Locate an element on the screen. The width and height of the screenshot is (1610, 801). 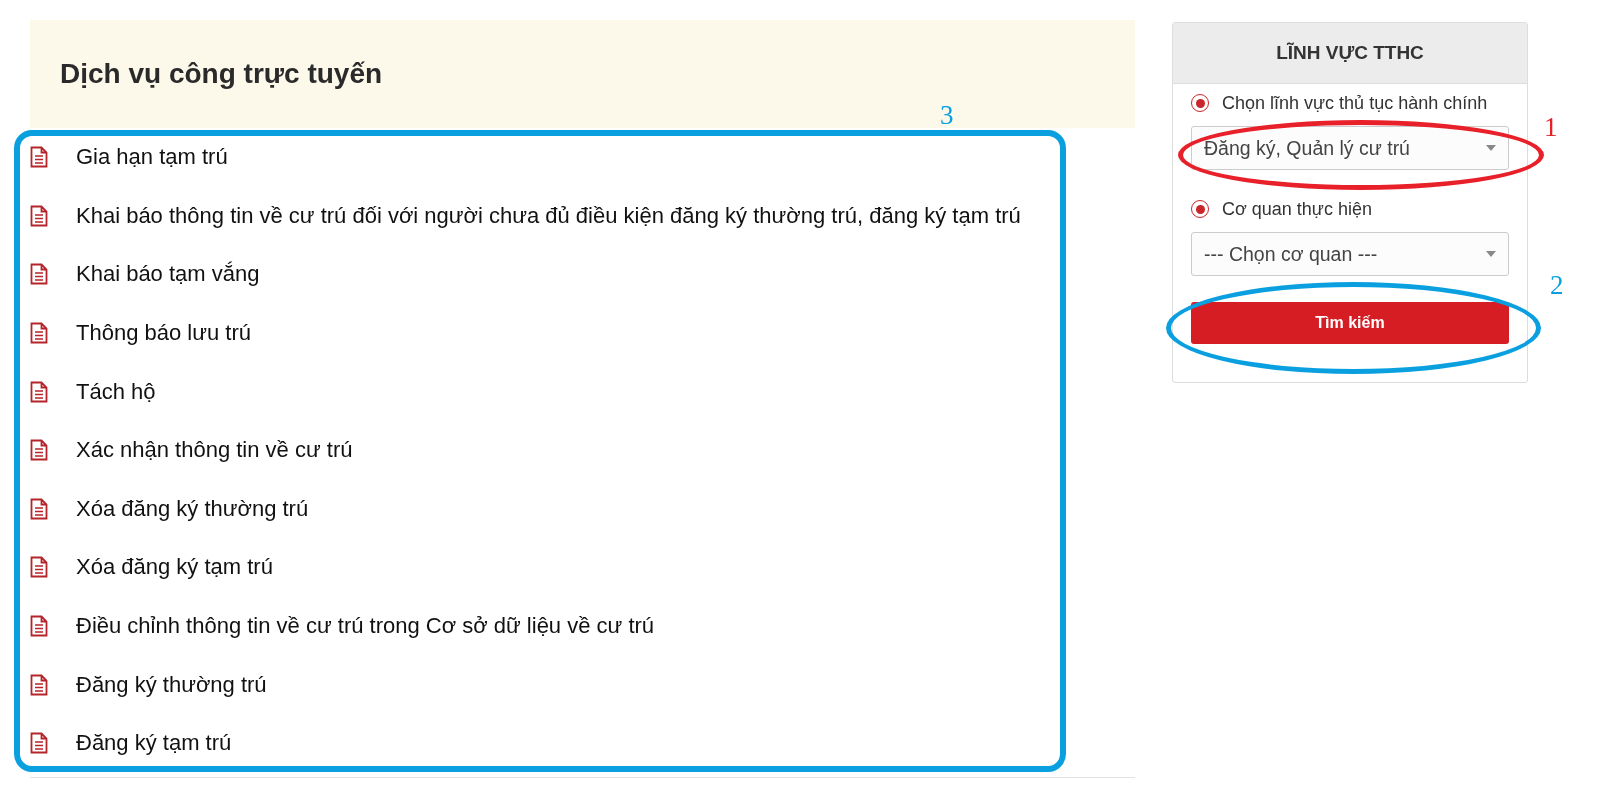
service-link: Xác nhận thông tin về cư trú is located at coordinates (214, 450).